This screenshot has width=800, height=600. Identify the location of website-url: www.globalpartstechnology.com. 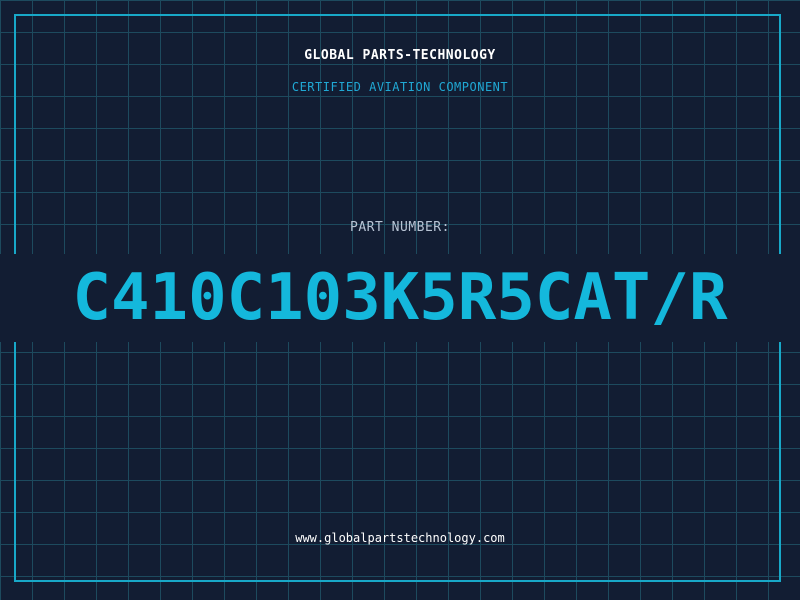
(400, 538).